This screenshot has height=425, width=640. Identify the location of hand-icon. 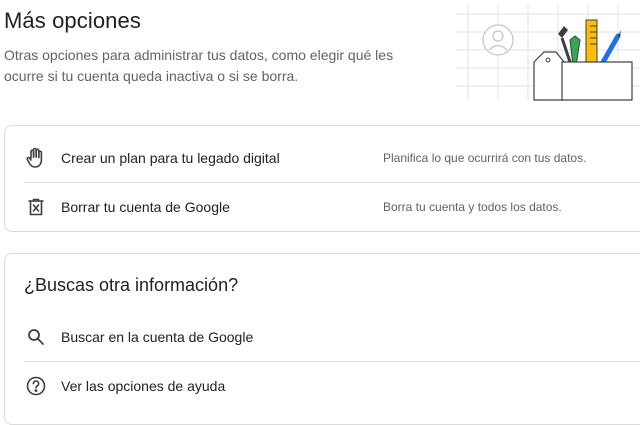
(36, 158).